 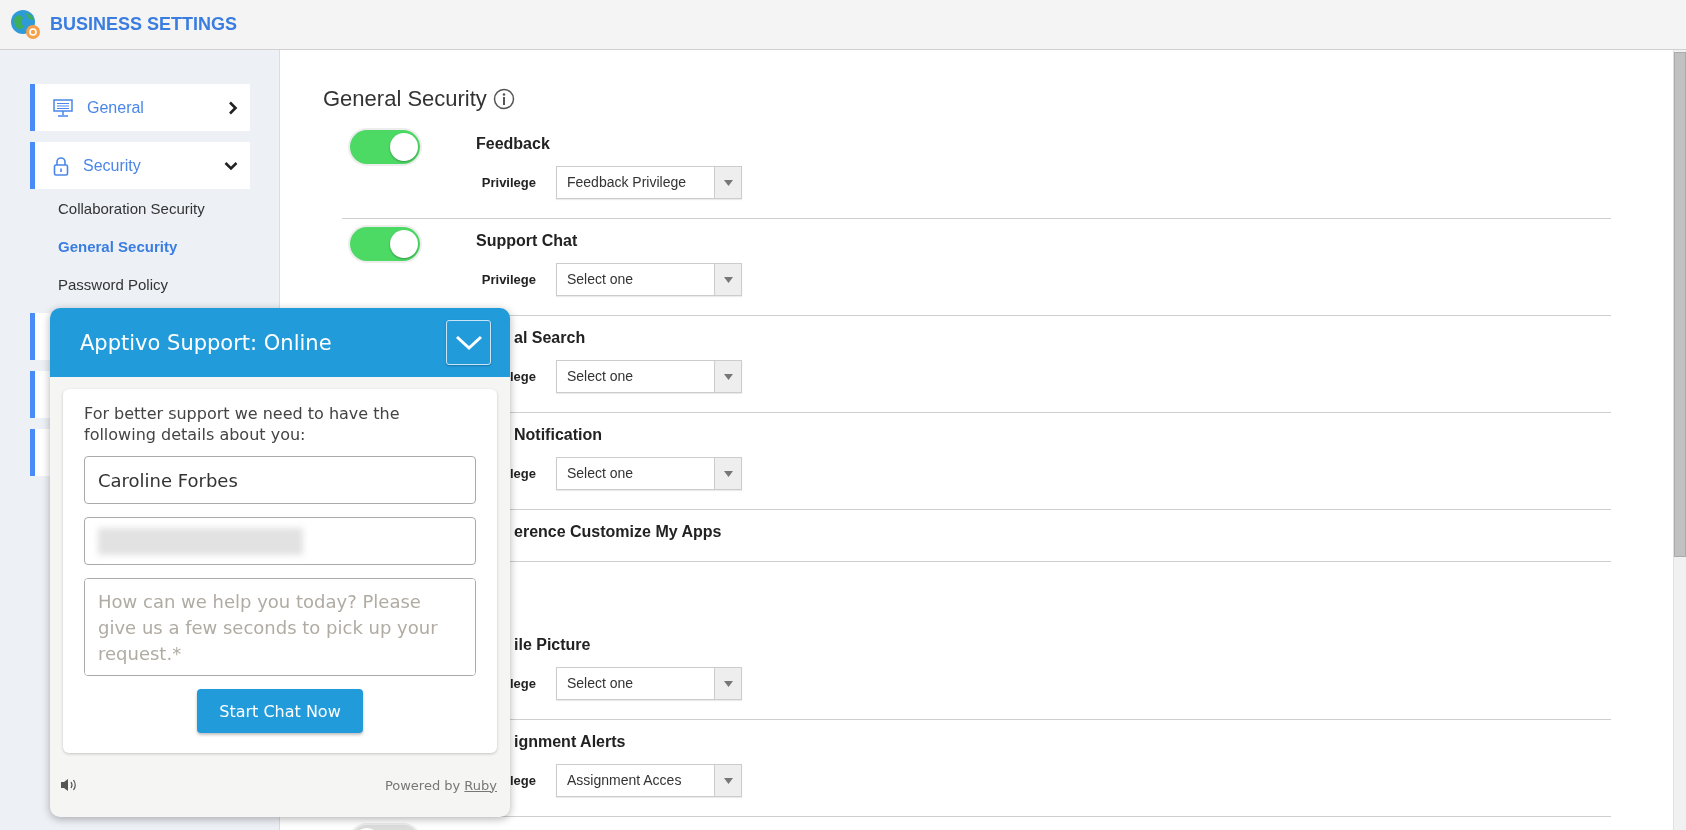 What do you see at coordinates (280, 627) in the screenshot?
I see `message-field: How can we help you today? Please give us a few seconds to pick up your request.*` at bounding box center [280, 627].